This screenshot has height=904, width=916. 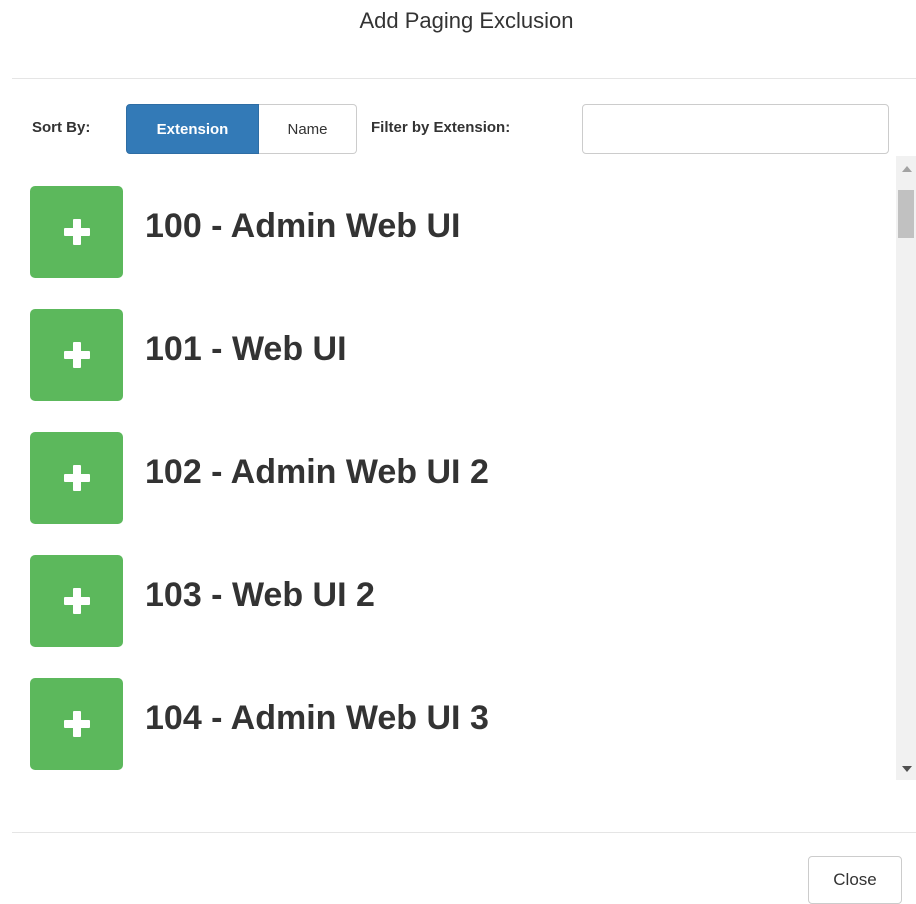 What do you see at coordinates (735, 129) in the screenshot?
I see `filter-extension-input` at bounding box center [735, 129].